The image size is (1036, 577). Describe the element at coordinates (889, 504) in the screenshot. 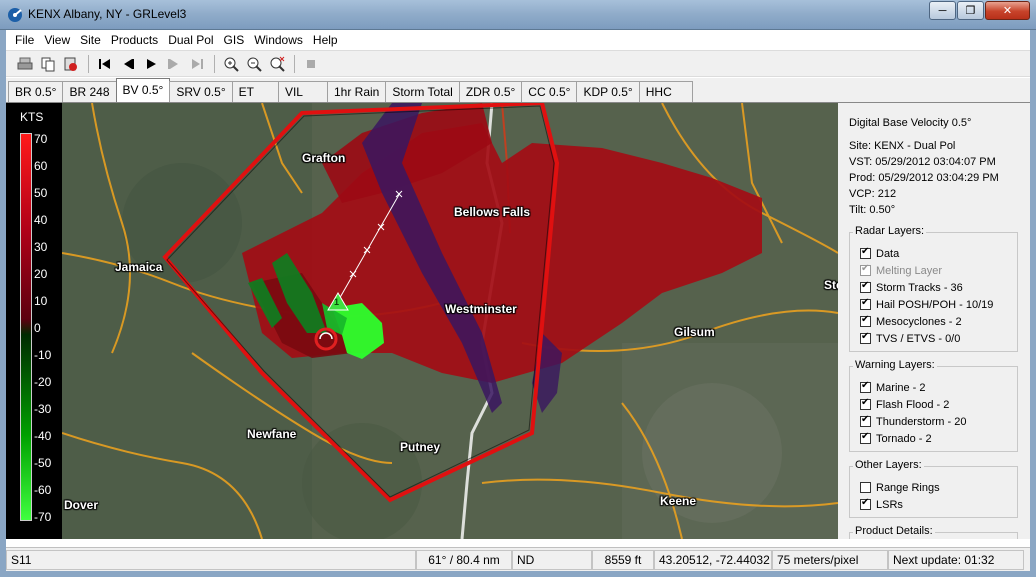

I see `layer-label: LSRs` at that location.